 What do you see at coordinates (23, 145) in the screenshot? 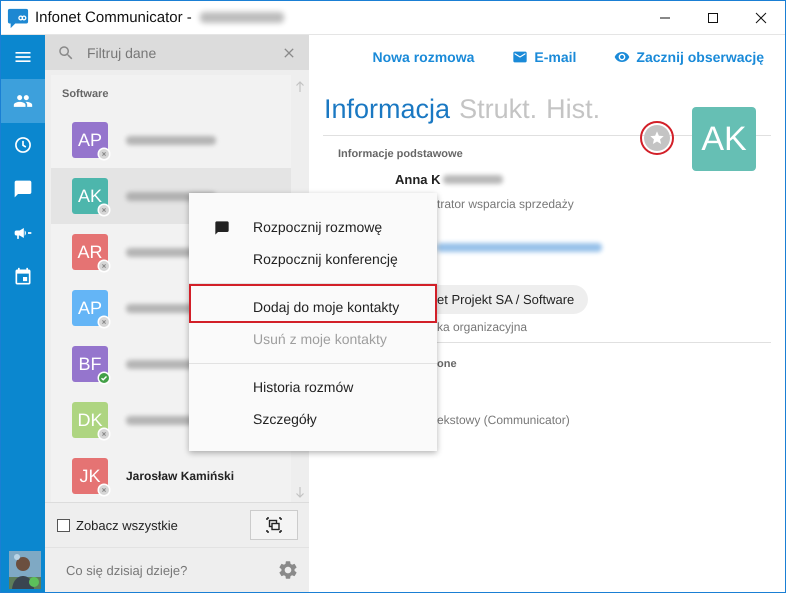
I see `clock-icon` at bounding box center [23, 145].